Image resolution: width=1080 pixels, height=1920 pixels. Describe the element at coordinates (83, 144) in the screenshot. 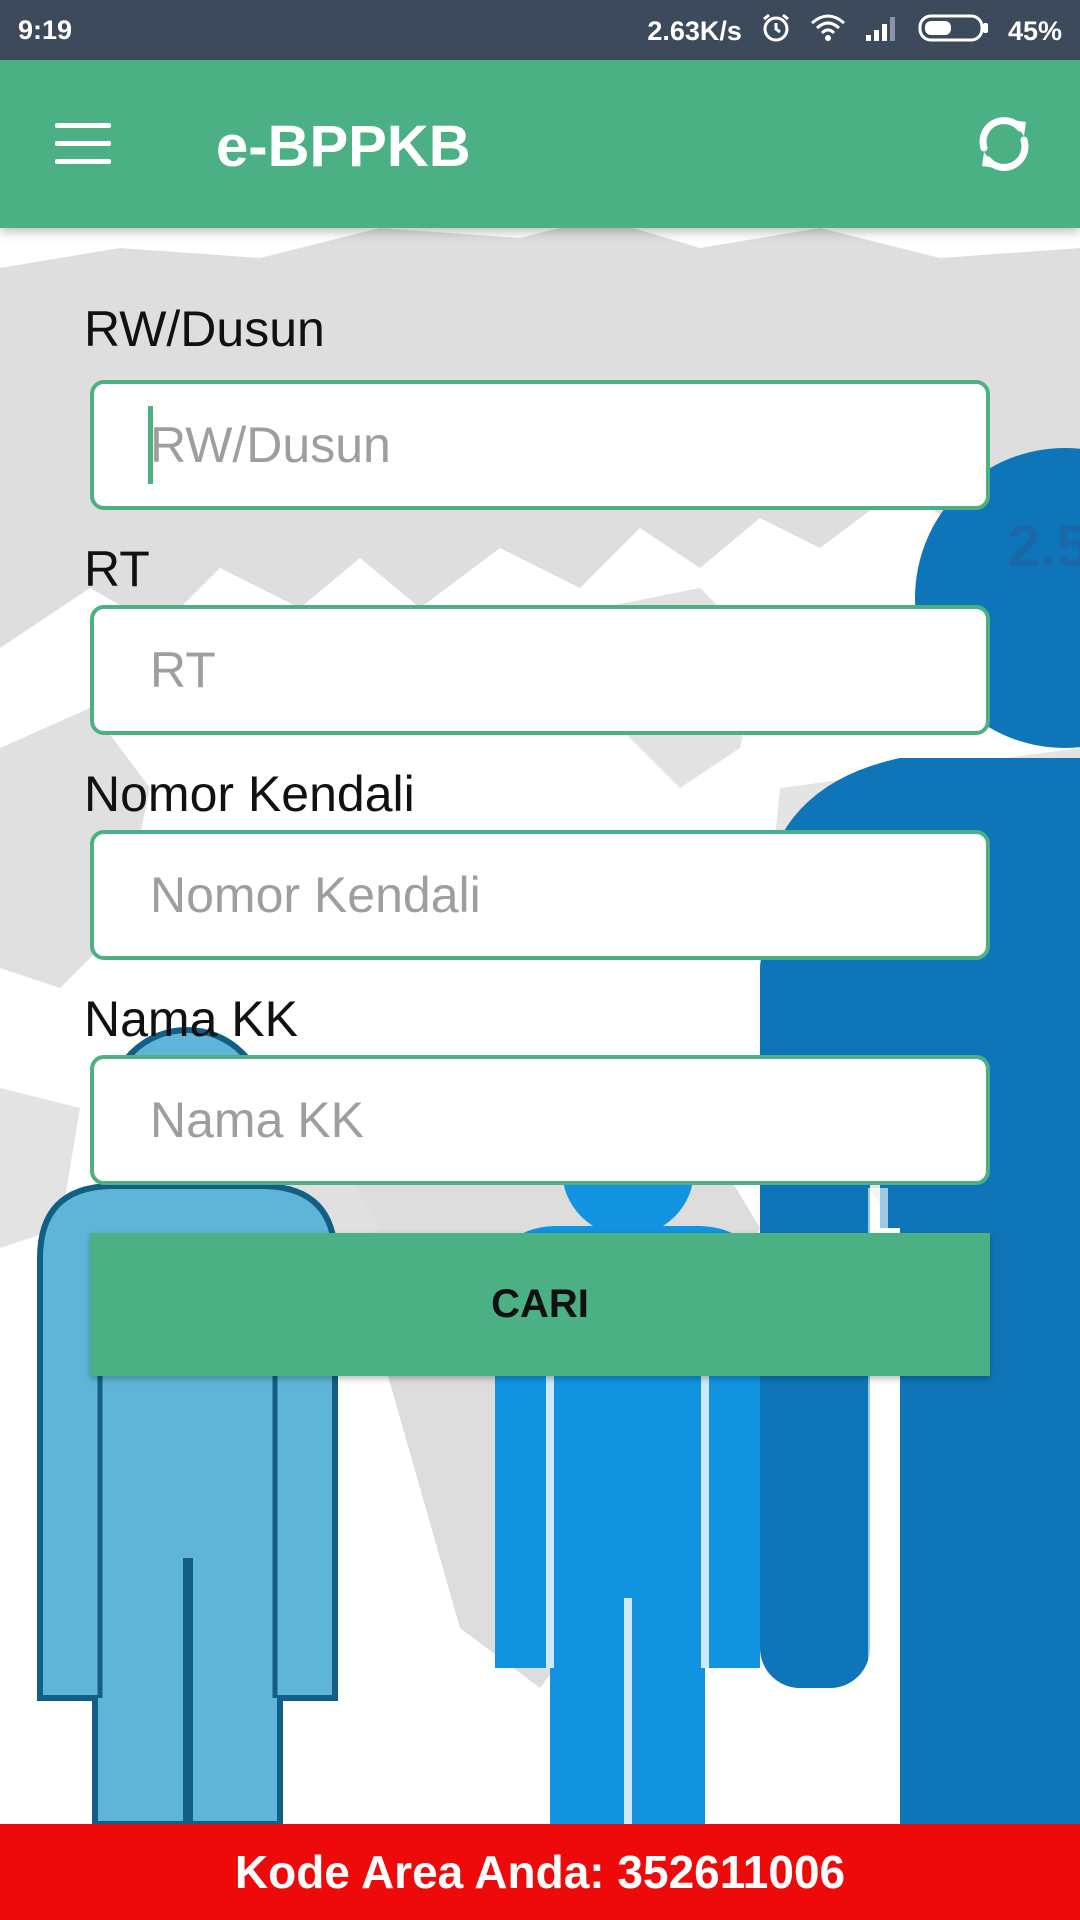

I see `hamburger-menu-icon` at that location.